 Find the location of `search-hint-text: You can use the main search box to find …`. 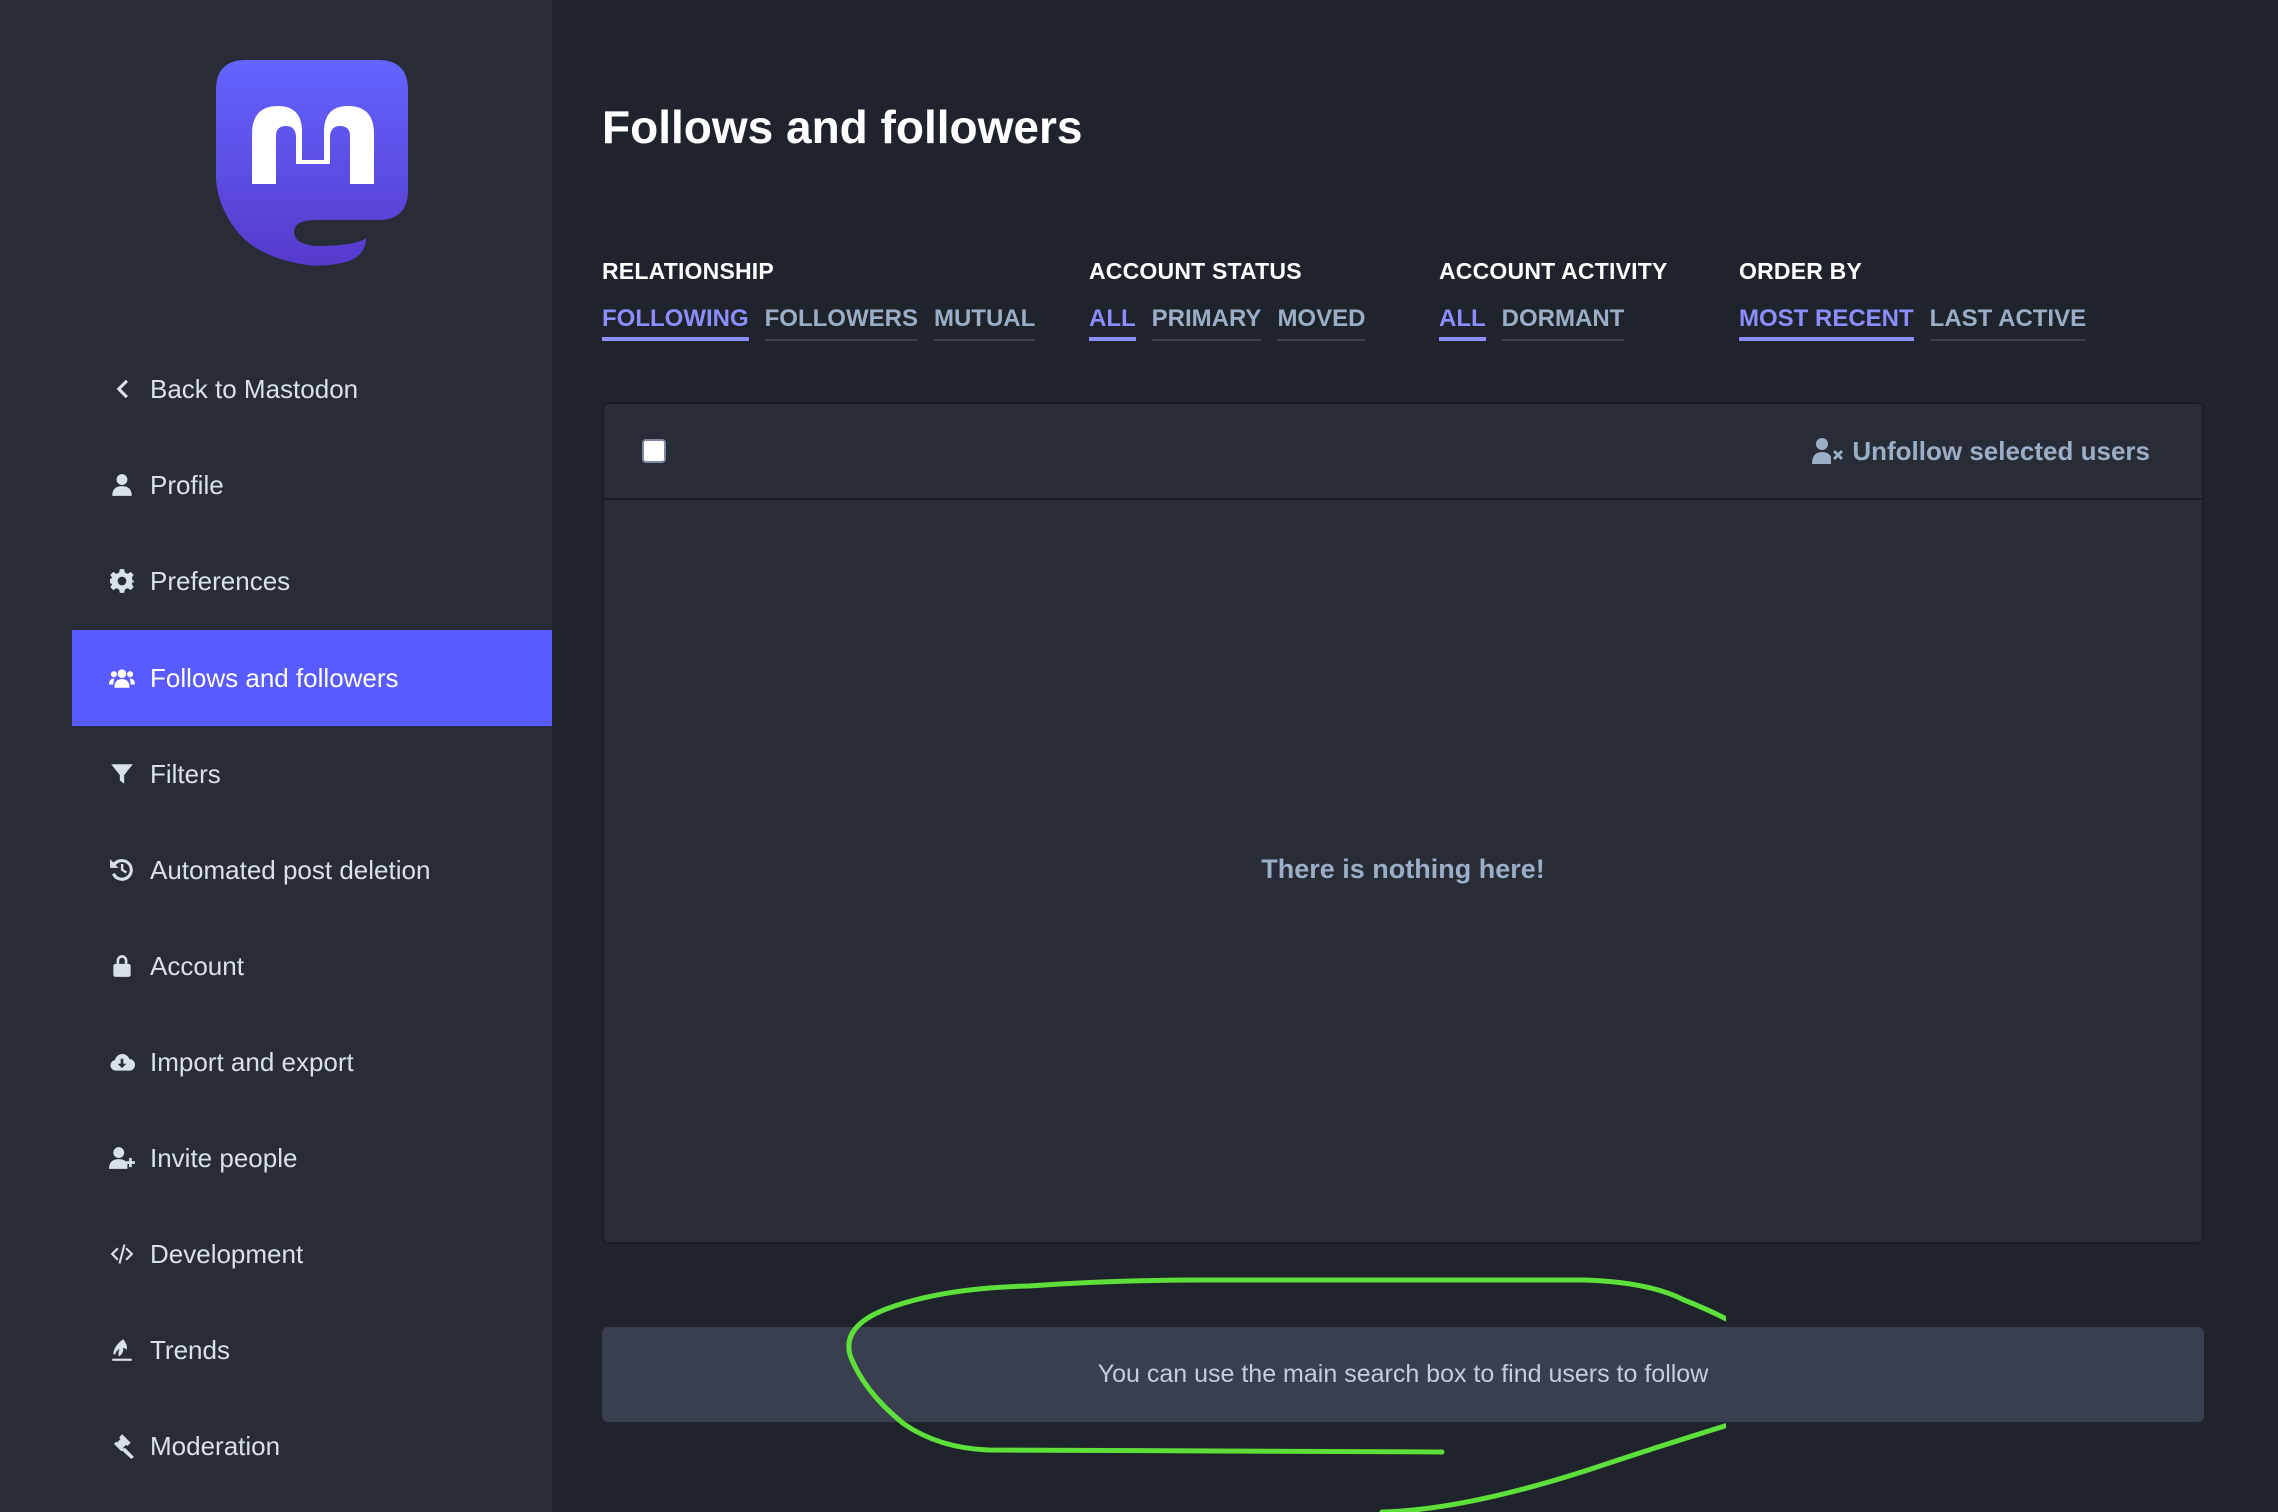

search-hint-text: You can use the main search box to find … is located at coordinates (1403, 1374).